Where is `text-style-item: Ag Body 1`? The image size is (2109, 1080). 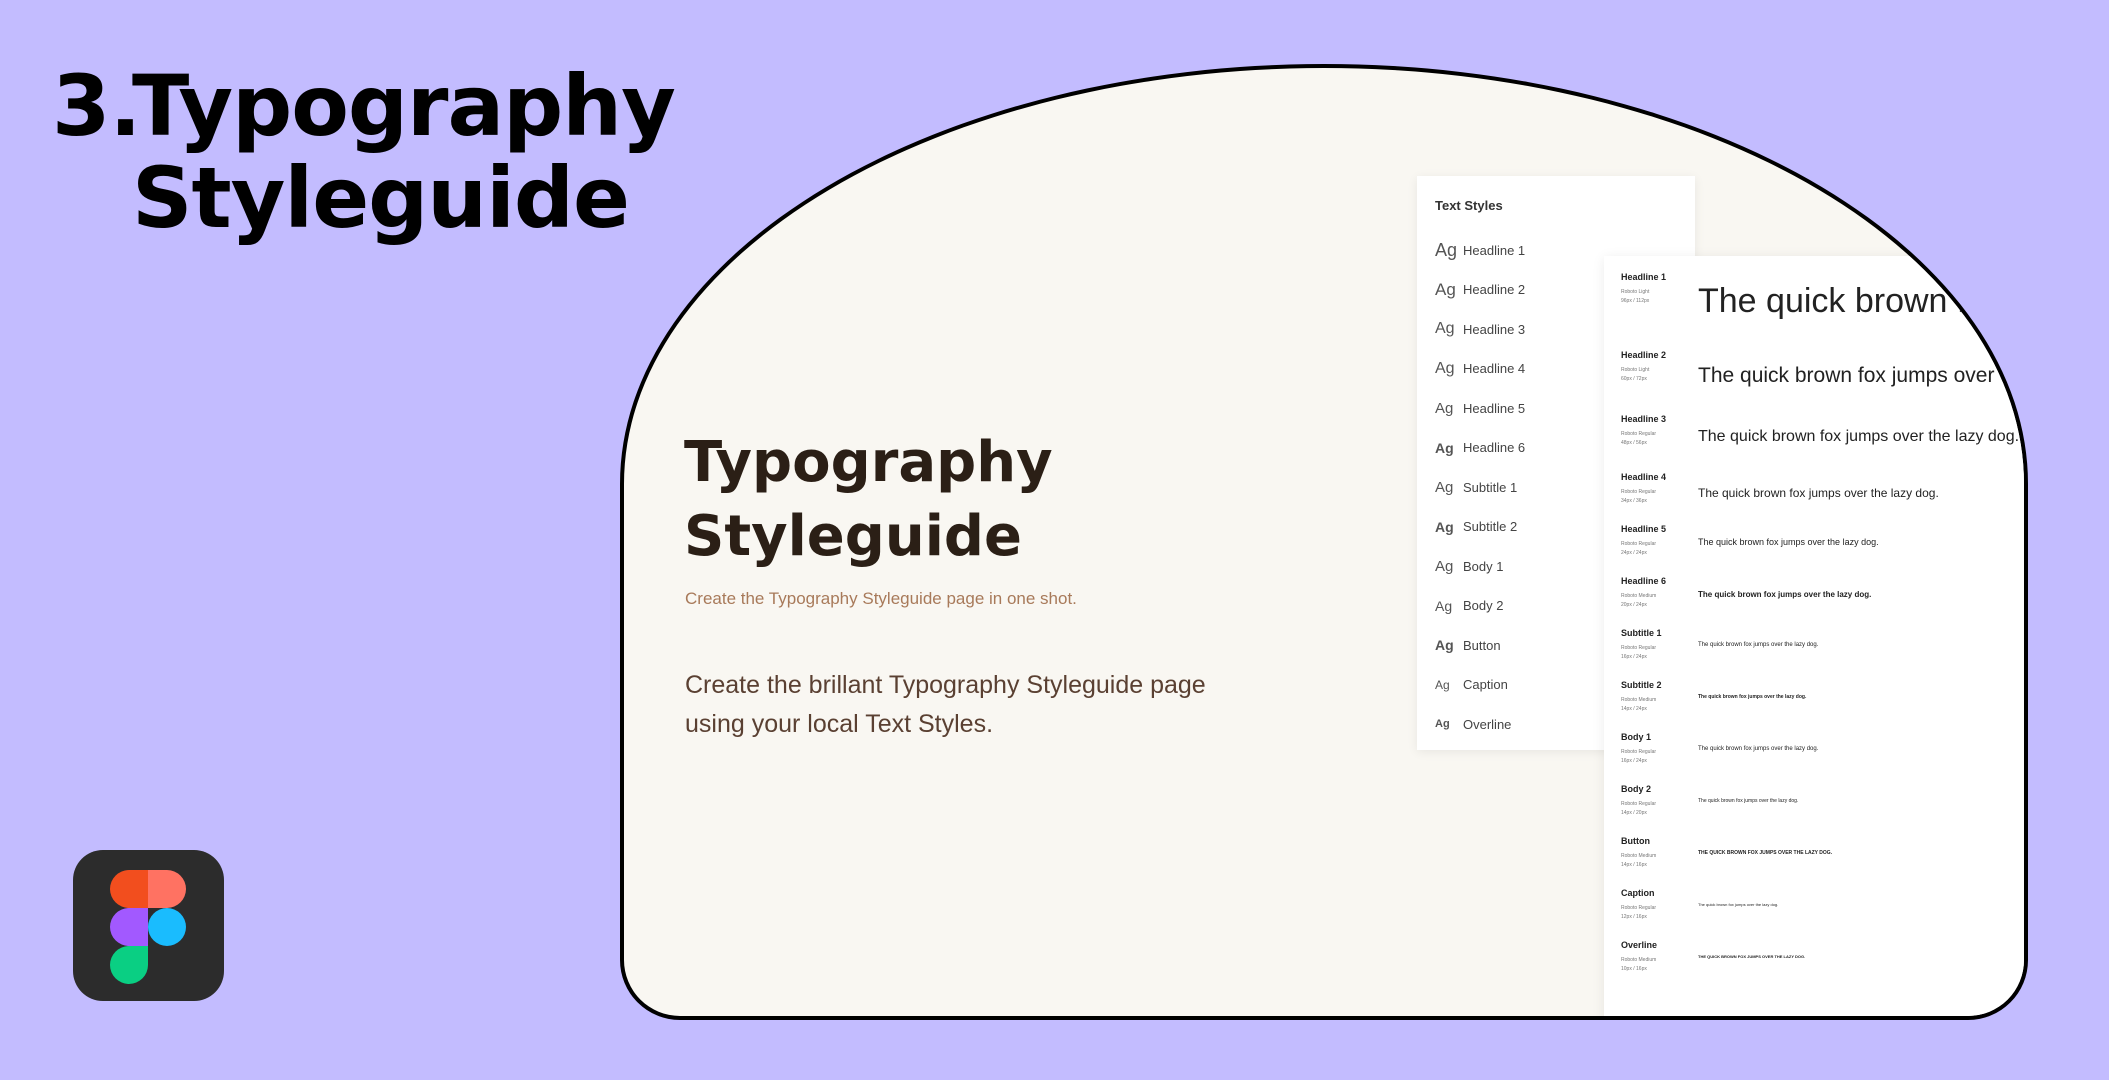
text-style-item: Ag Body 1 is located at coordinates (1469, 566).